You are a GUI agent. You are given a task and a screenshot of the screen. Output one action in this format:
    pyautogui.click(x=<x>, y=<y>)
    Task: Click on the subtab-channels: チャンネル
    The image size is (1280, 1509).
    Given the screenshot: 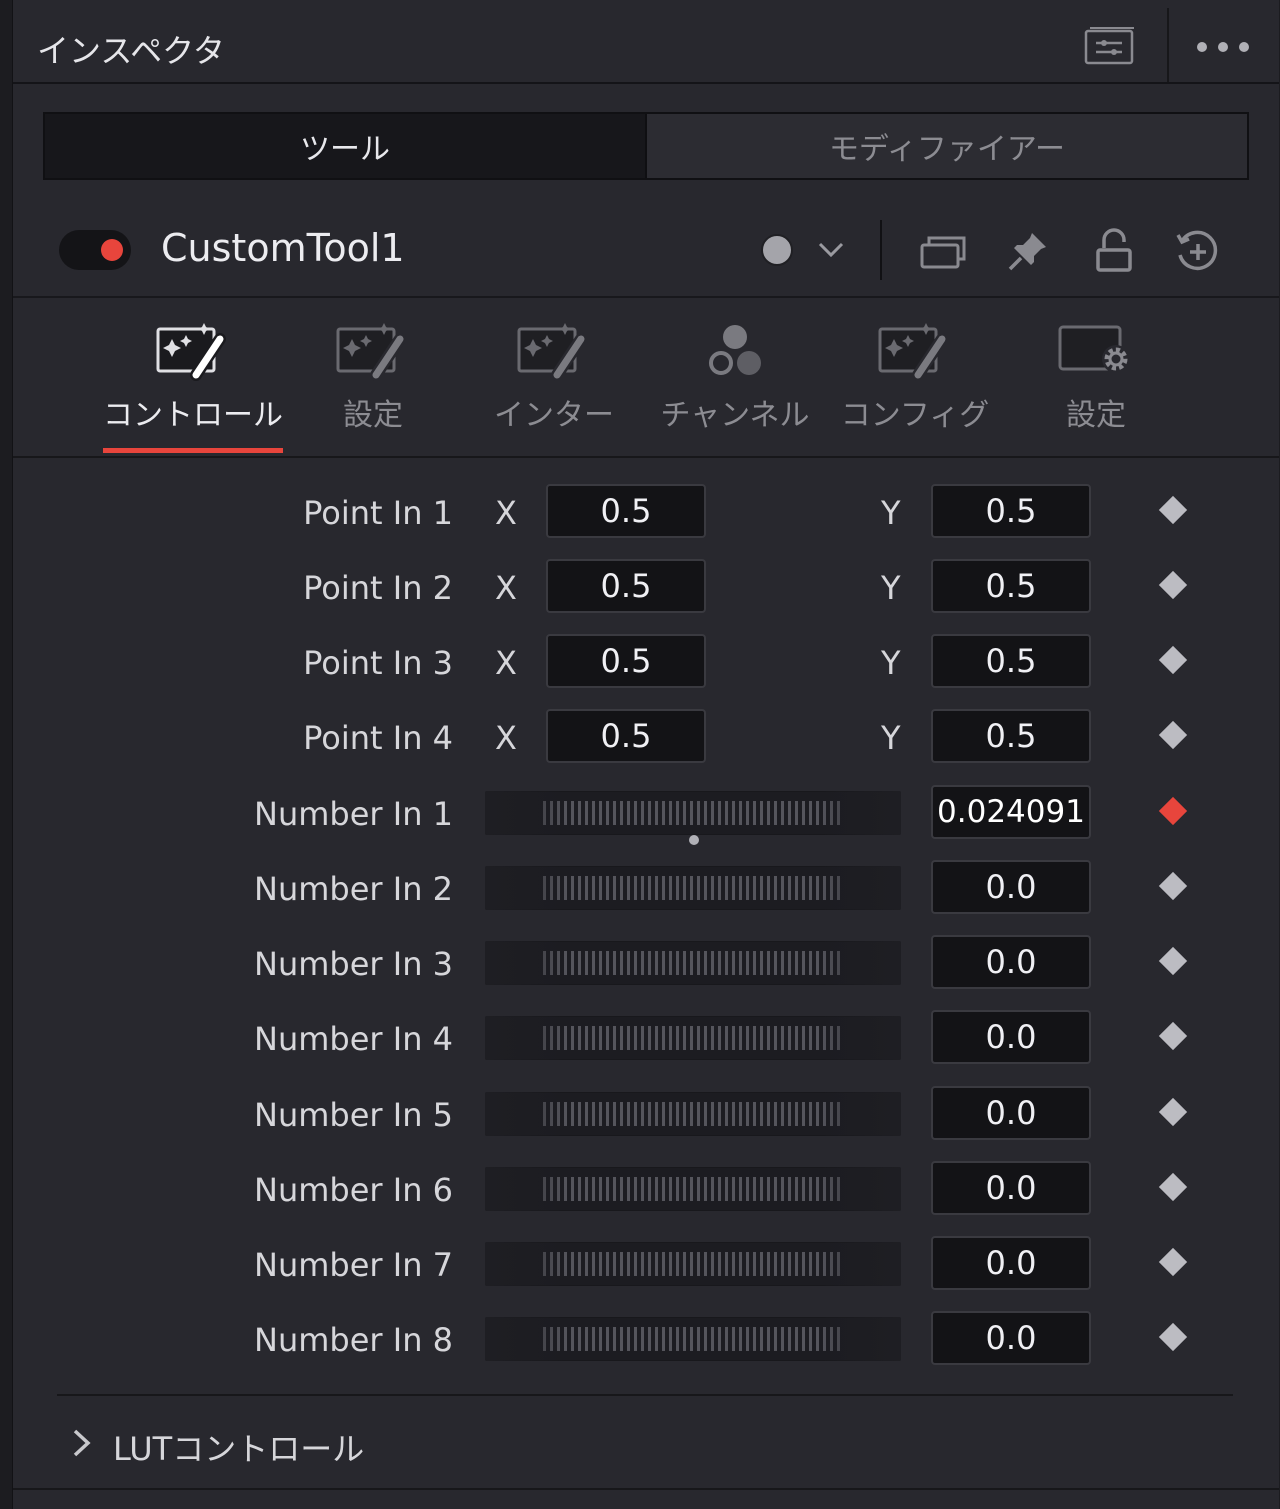 What is the action you would take?
    pyautogui.click(x=735, y=376)
    